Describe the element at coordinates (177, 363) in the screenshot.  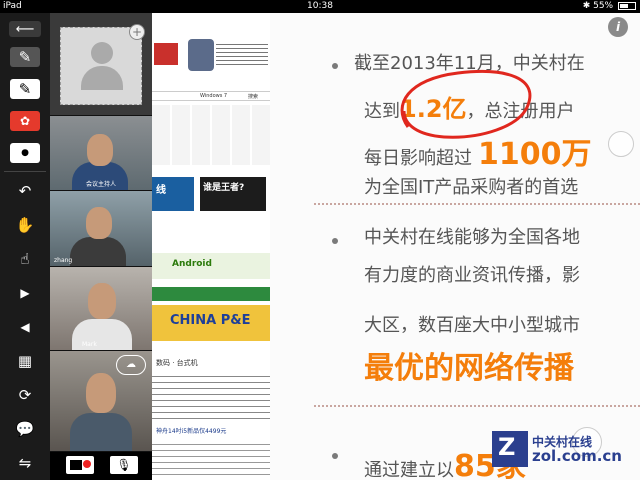
I see `web-news-heading-text: 数码 · 台式机` at that location.